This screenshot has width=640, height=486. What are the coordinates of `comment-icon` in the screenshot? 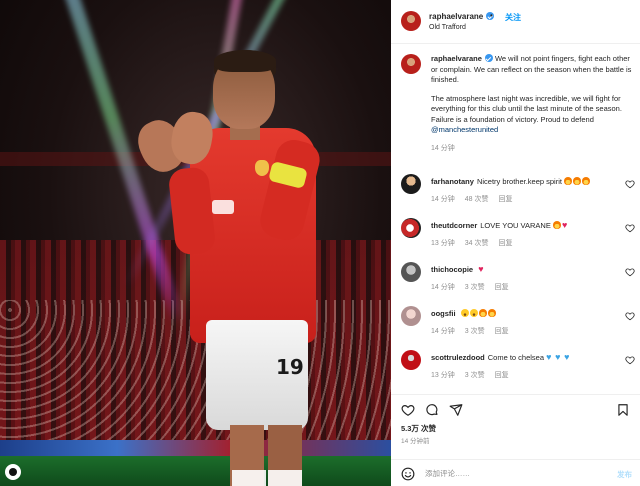 It's located at (432, 410).